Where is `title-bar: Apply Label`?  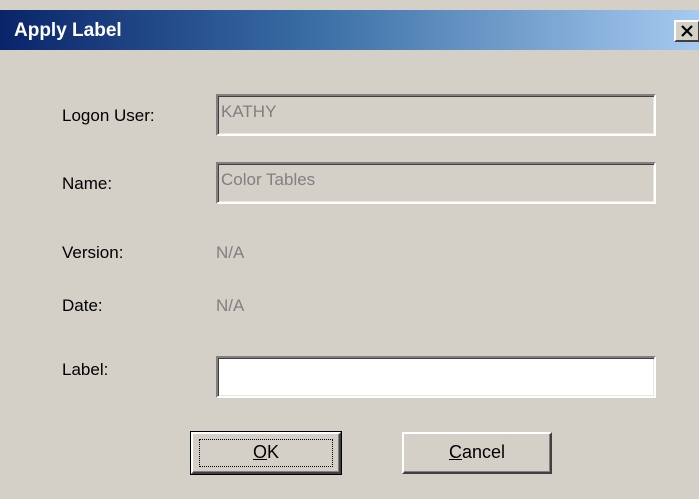 title-bar: Apply Label is located at coordinates (349, 30).